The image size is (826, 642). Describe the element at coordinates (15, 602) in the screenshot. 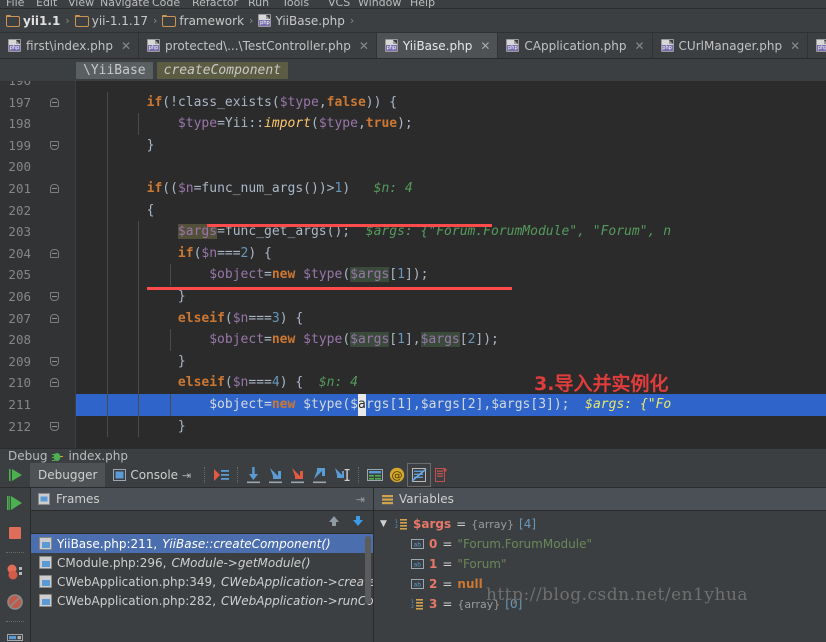

I see `mute-breakpoints-icon` at that location.